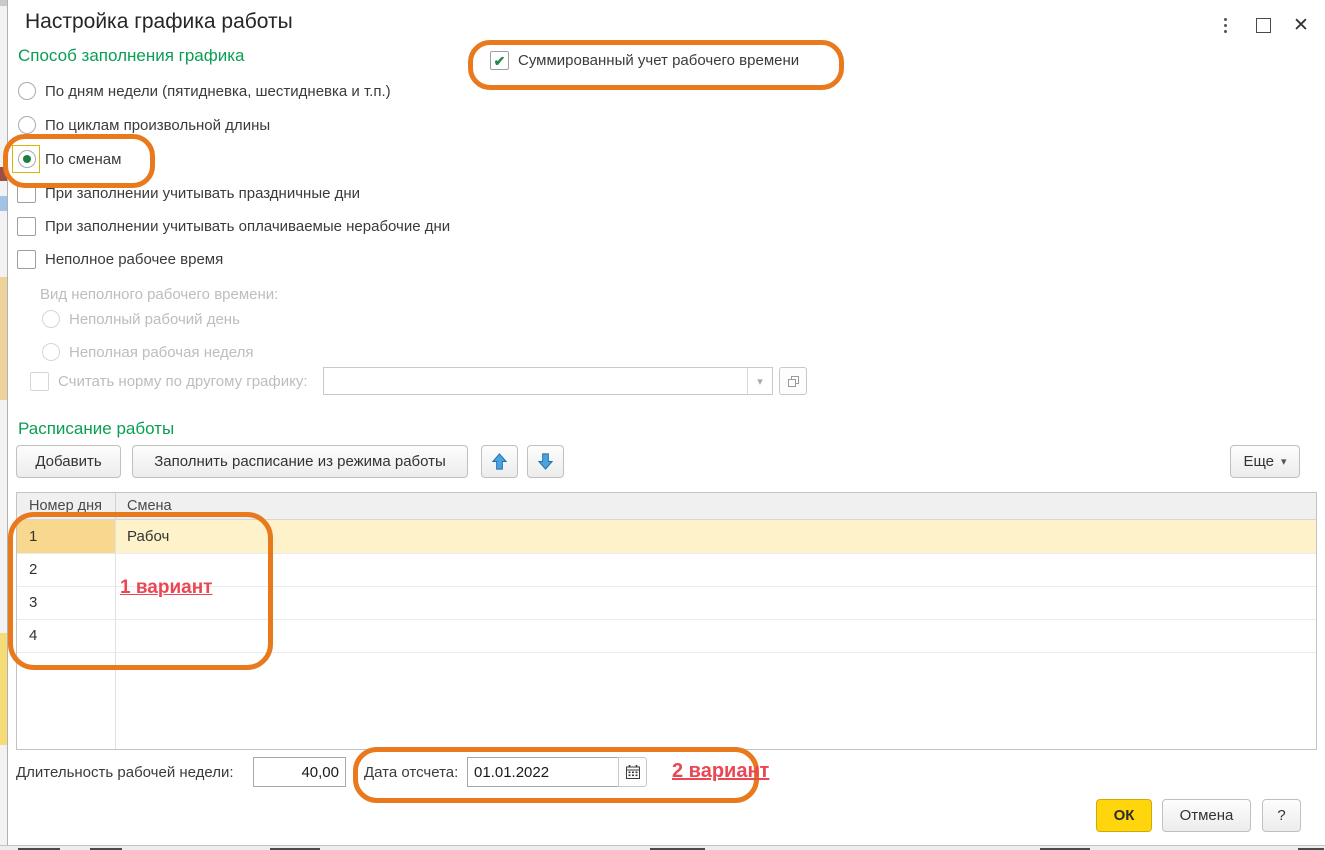  I want to click on checkbox-part-time: Неполное рабочее время, so click(120, 259).